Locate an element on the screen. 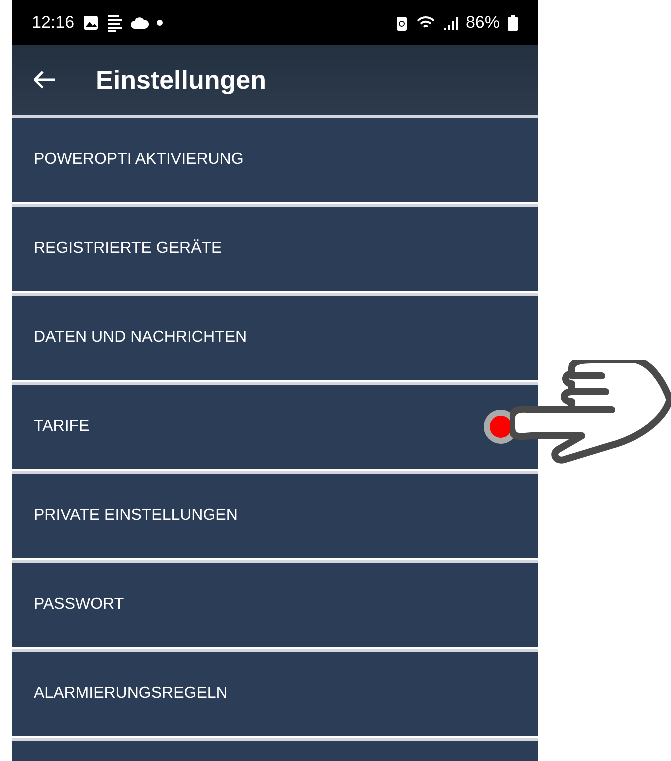  battery-saver-icon is located at coordinates (402, 22).